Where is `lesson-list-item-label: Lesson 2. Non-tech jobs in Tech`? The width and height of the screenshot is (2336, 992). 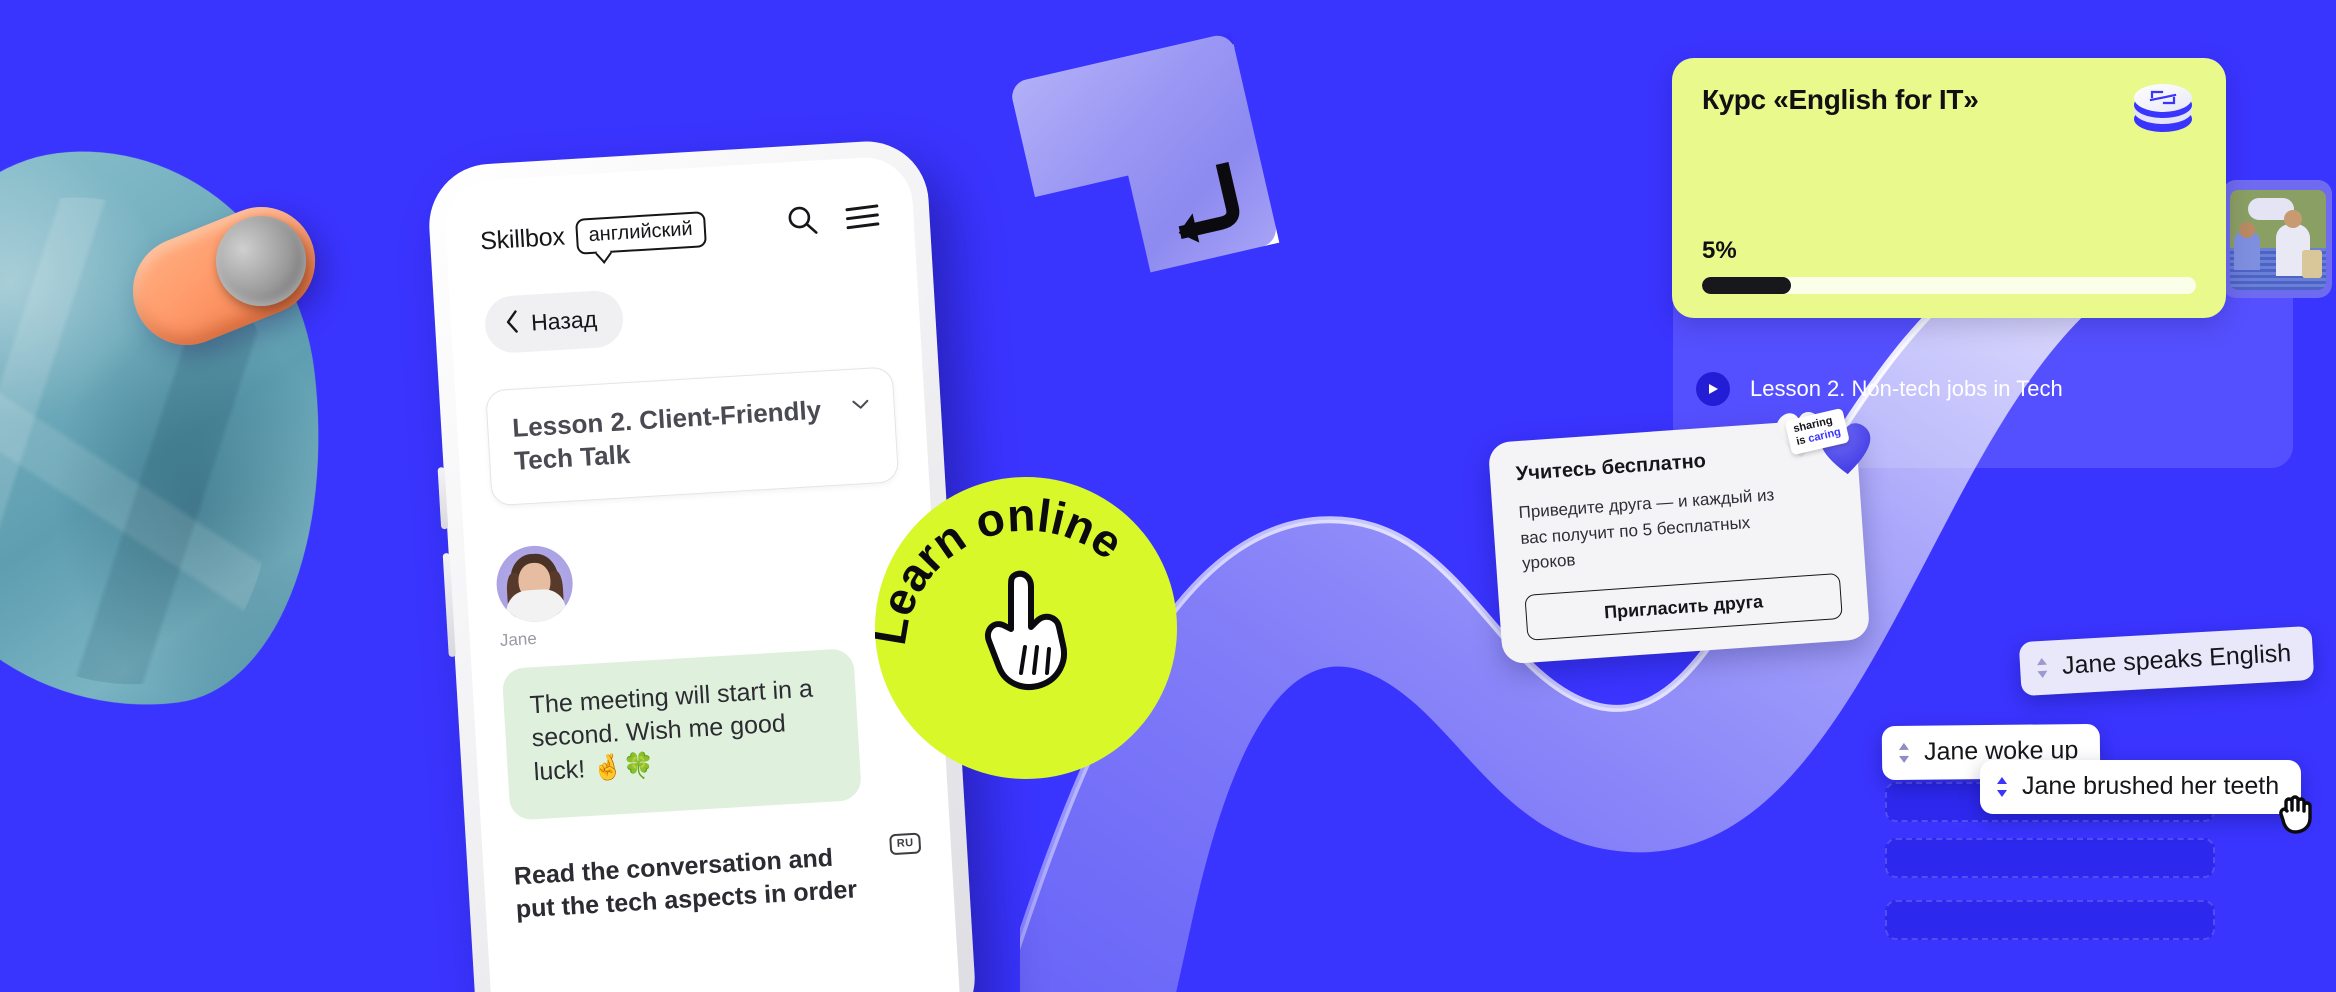
lesson-list-item-label: Lesson 2. Non-tech jobs in Tech is located at coordinates (1906, 388).